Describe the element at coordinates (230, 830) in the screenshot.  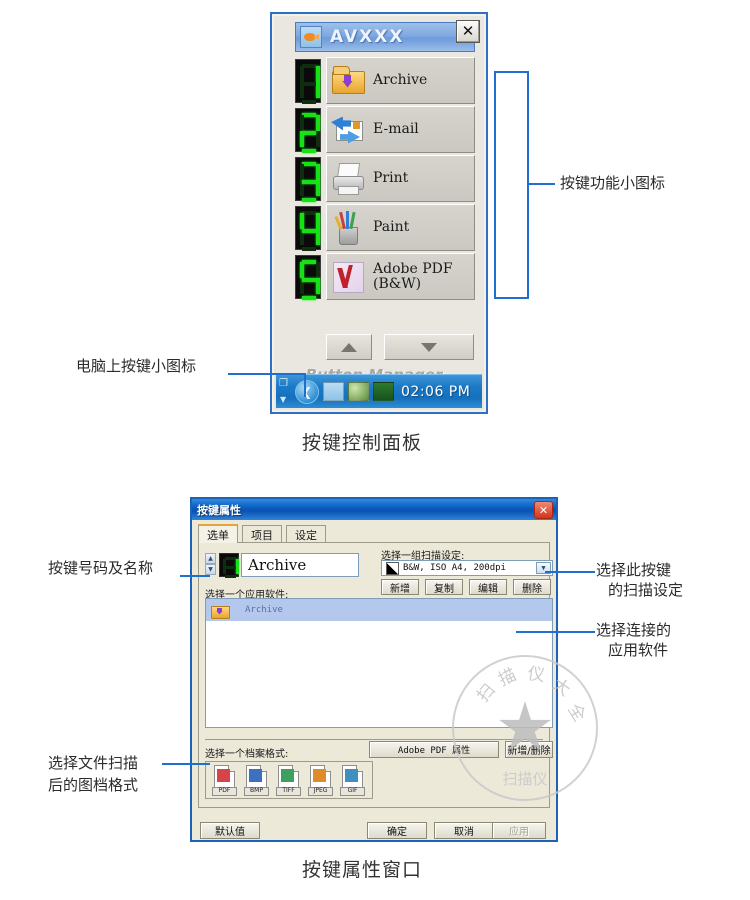
I see `footer-button-1: 默认值` at that location.